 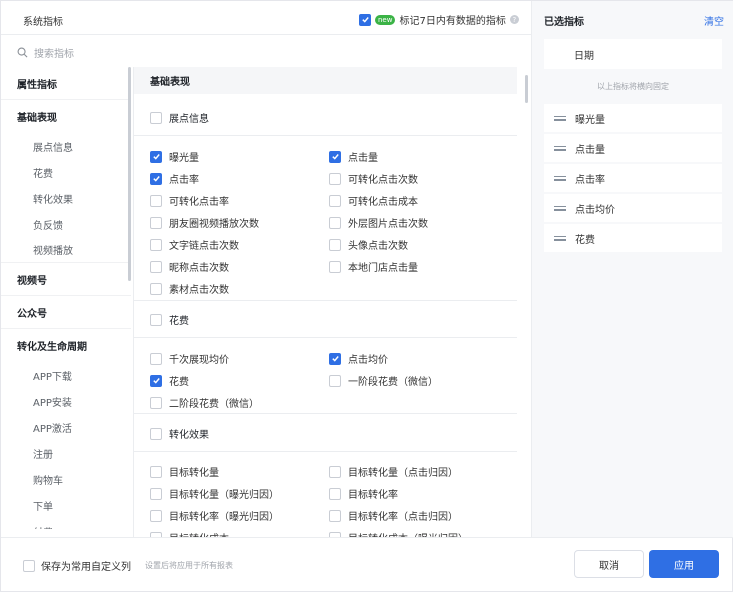 I want to click on metric-option: 花费, so click(x=169, y=380).